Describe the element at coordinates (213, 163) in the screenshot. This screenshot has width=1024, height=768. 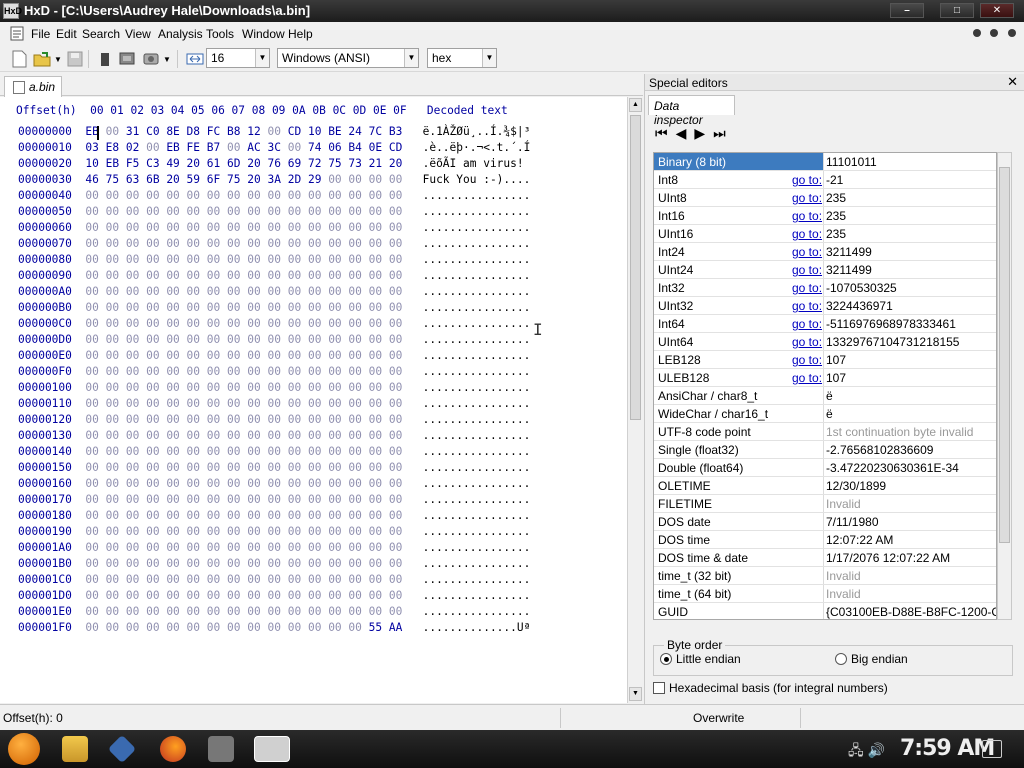
I see `hex-byte: 61` at that location.